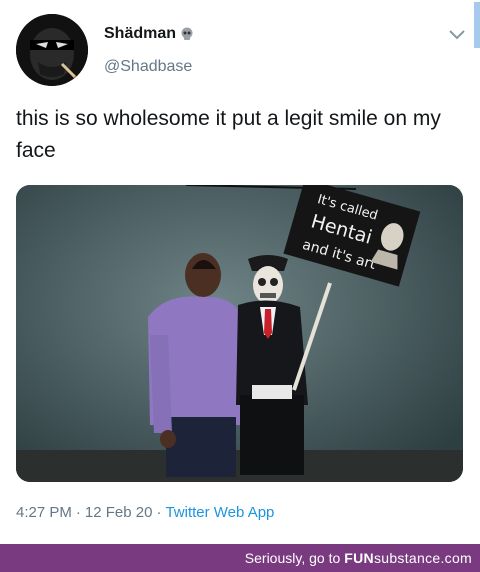  I want to click on watermark-brand-rest: substance.com, so click(422, 558).